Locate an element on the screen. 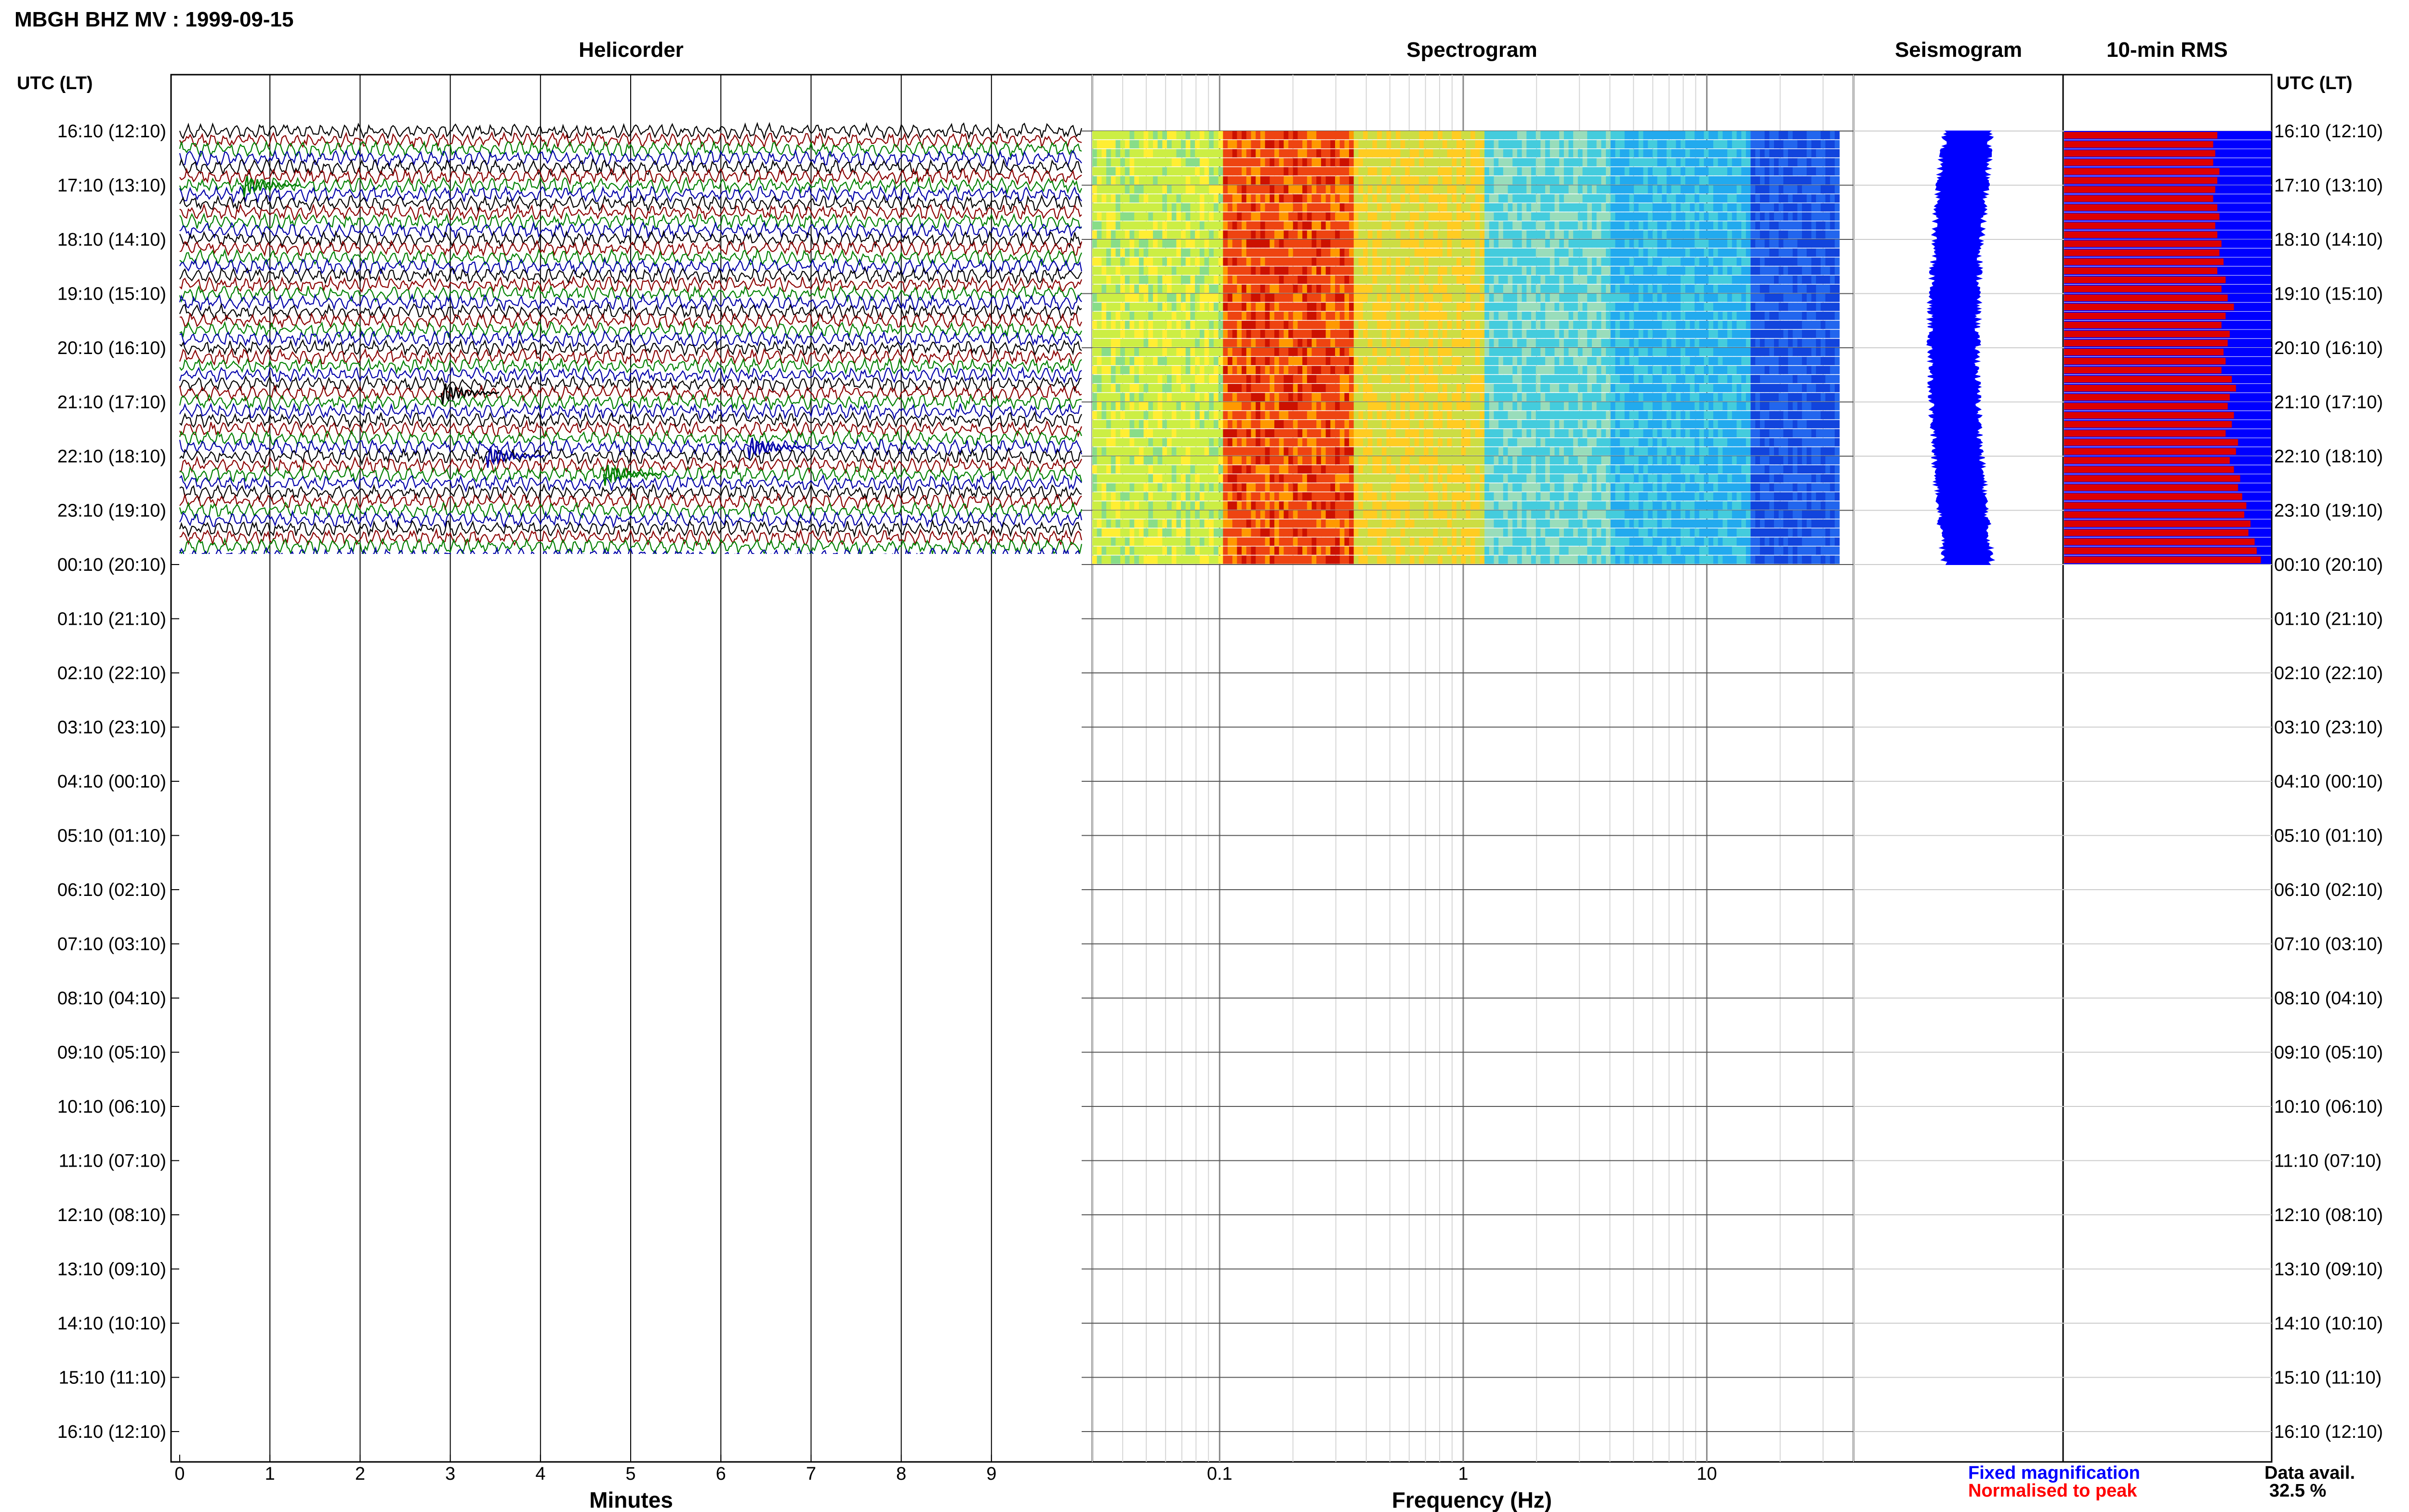  spectrogram-title: Spectrogram is located at coordinates (1471, 50).